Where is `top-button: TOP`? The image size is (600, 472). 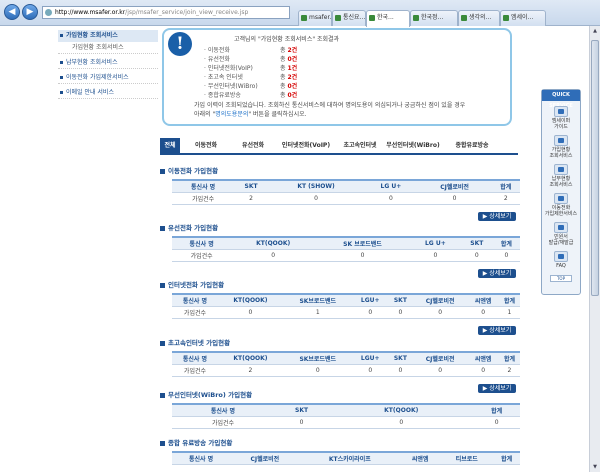 top-button: TOP is located at coordinates (561, 278).